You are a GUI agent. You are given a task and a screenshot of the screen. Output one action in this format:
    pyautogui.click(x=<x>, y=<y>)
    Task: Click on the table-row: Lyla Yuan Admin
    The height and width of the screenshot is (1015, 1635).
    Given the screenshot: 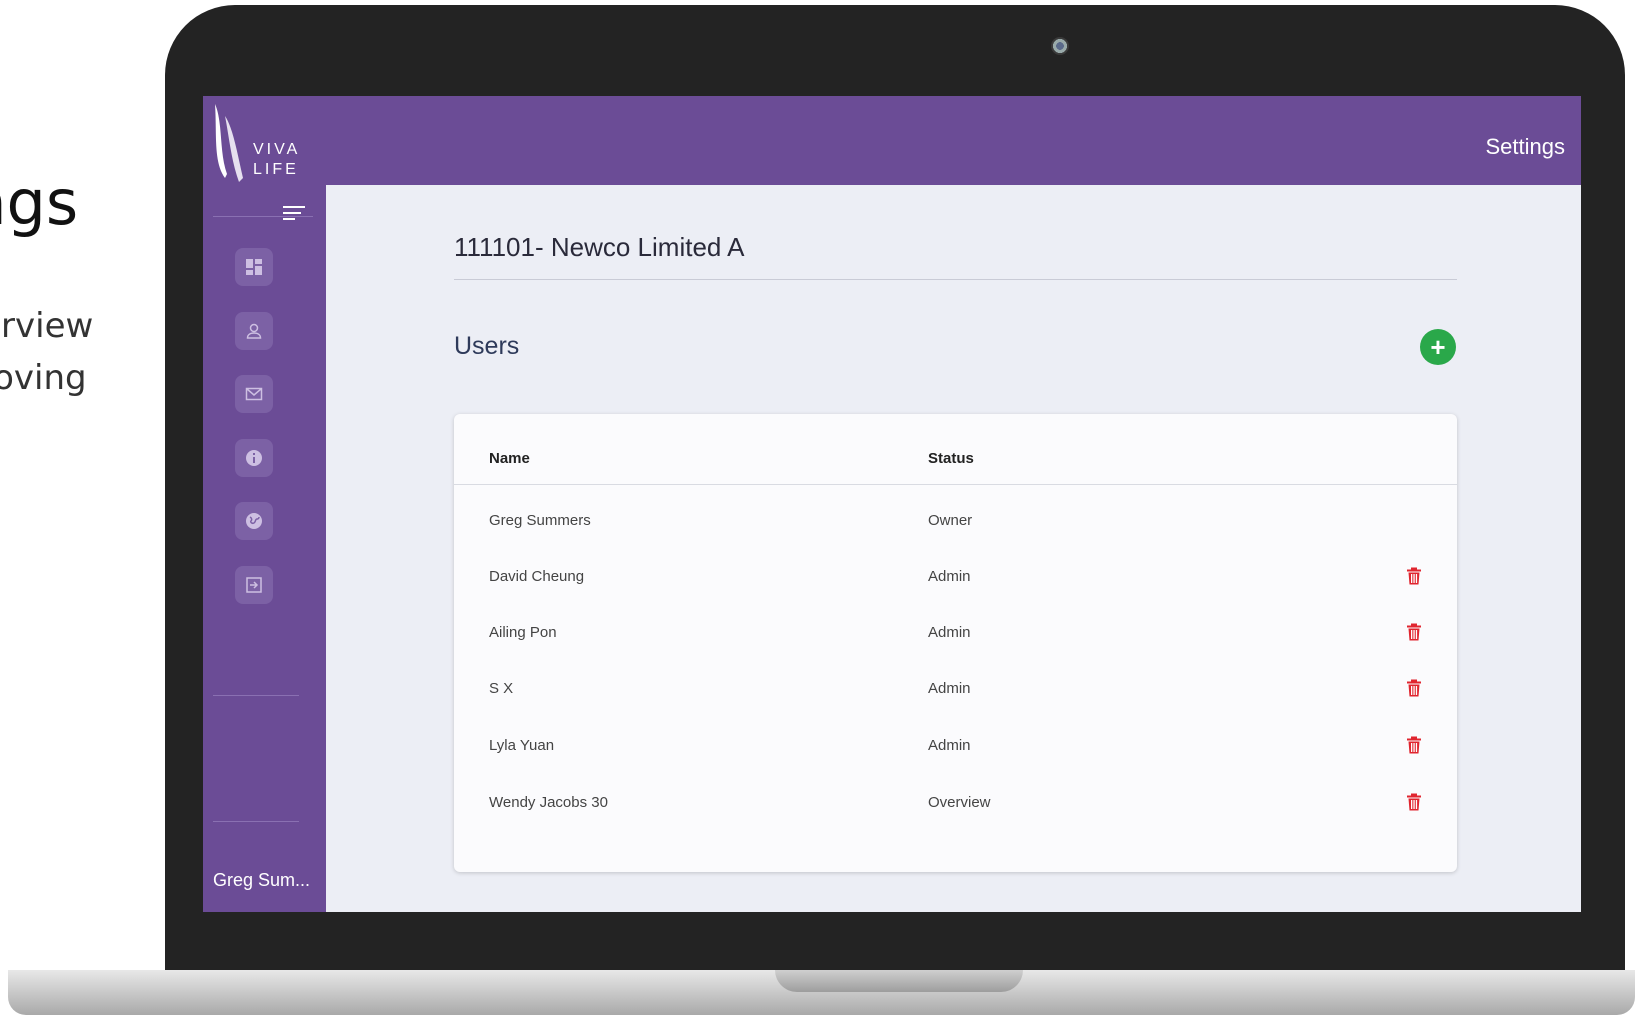 What is the action you would take?
    pyautogui.click(x=955, y=748)
    